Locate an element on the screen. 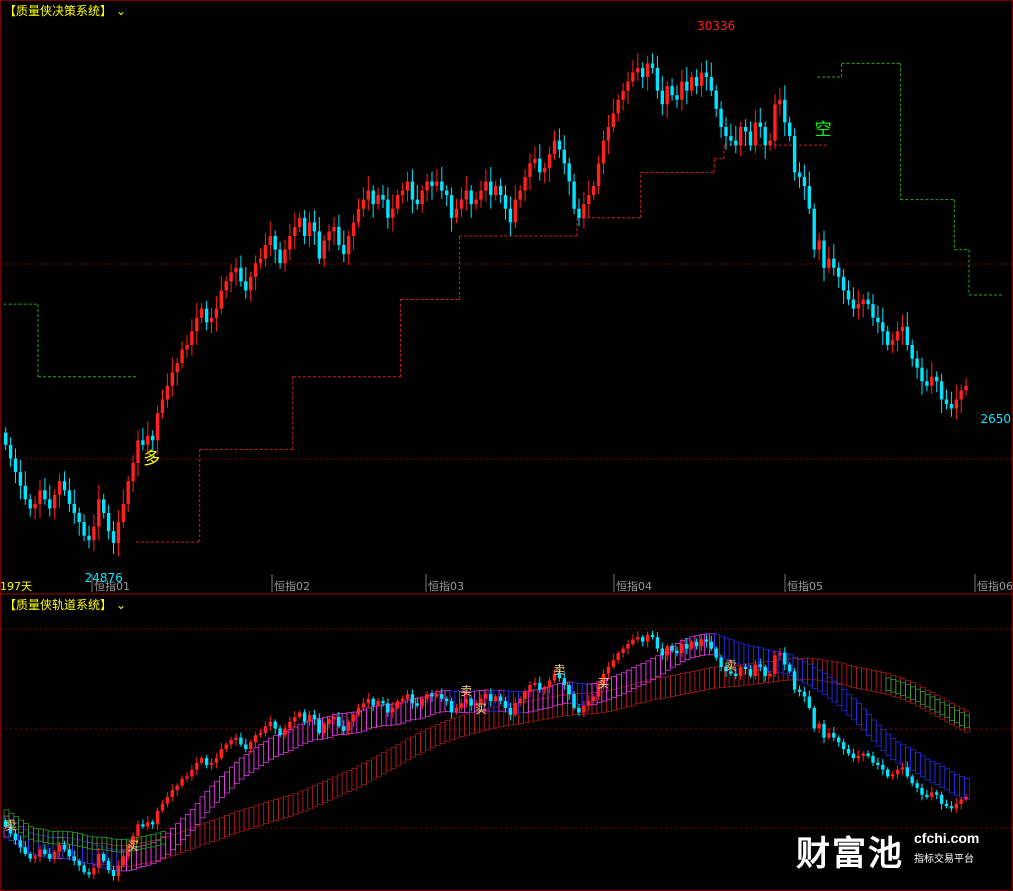 Image resolution: width=1013 pixels, height=891 pixels. x-tick-label: 恒指02 is located at coordinates (292, 586).